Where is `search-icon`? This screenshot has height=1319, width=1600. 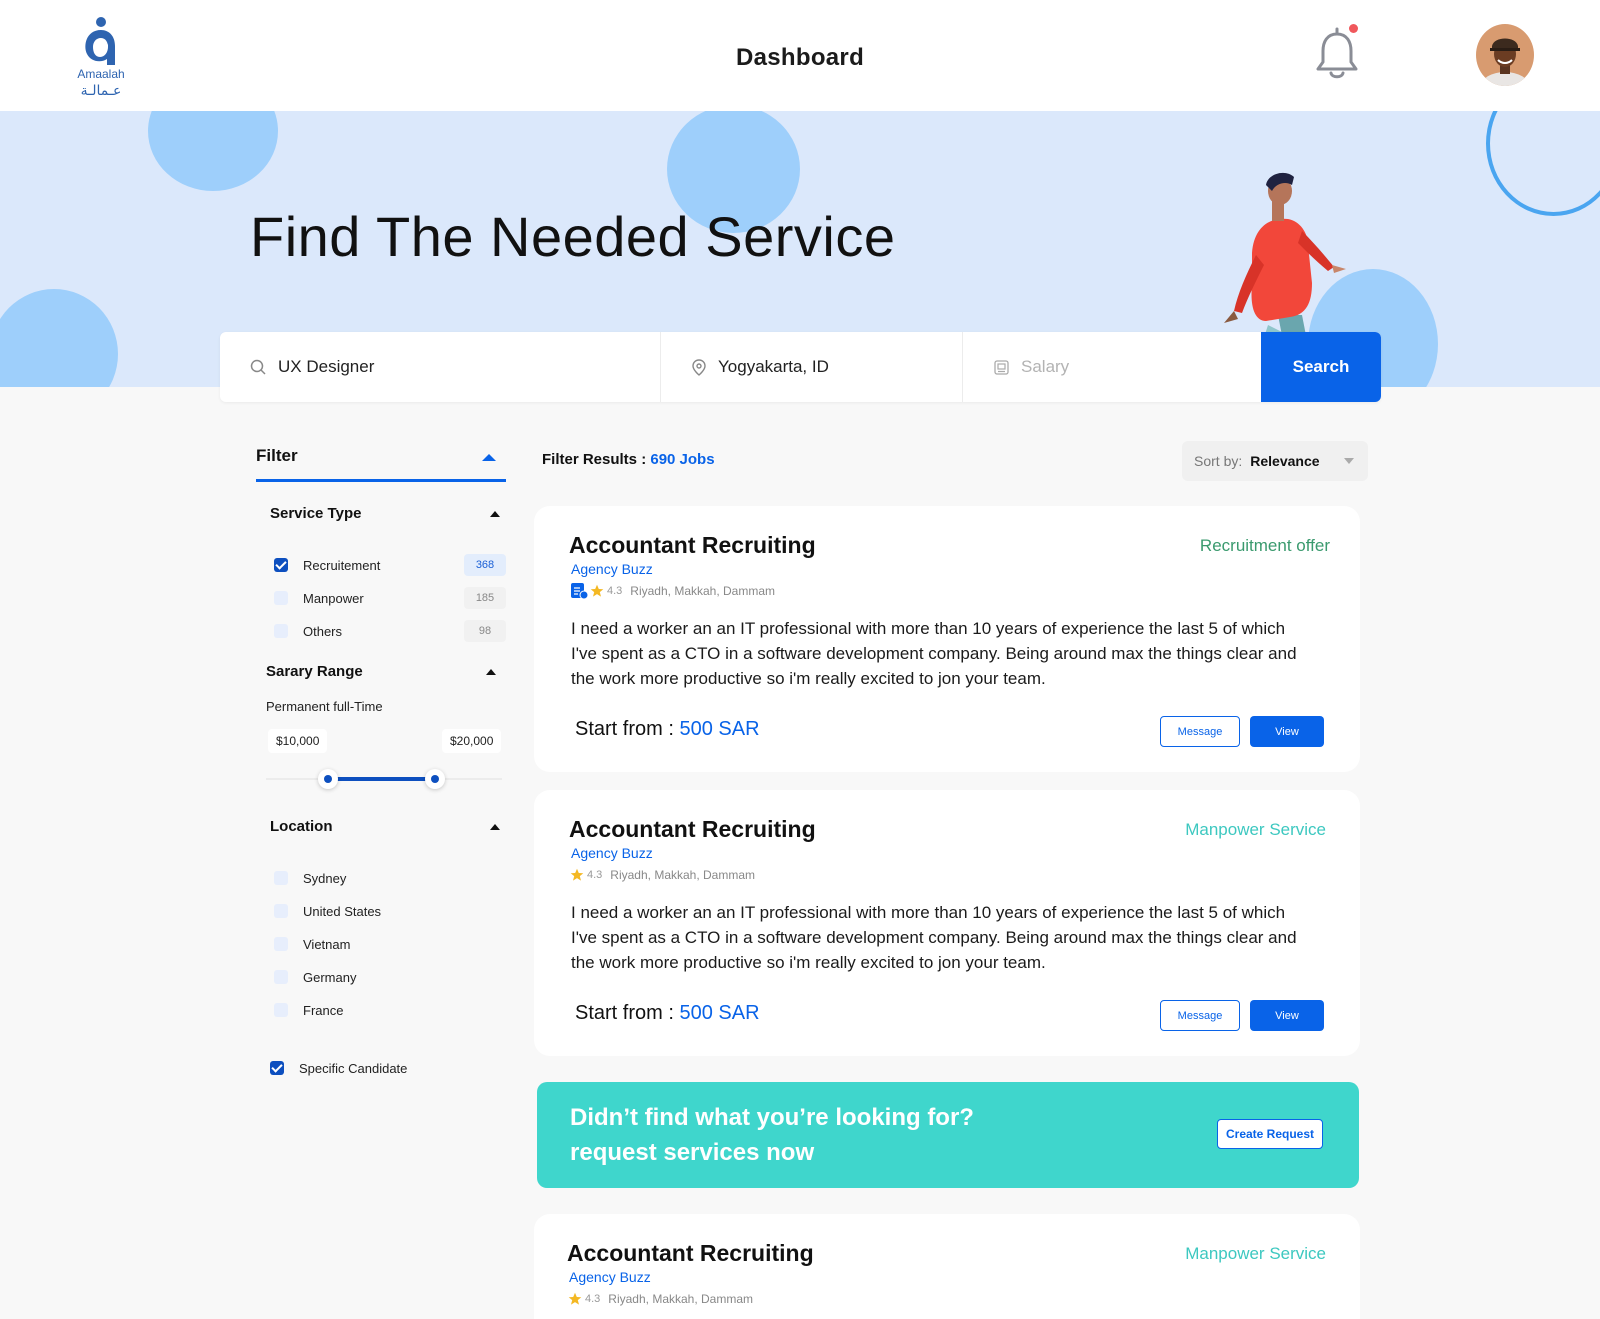
search-icon is located at coordinates (258, 367).